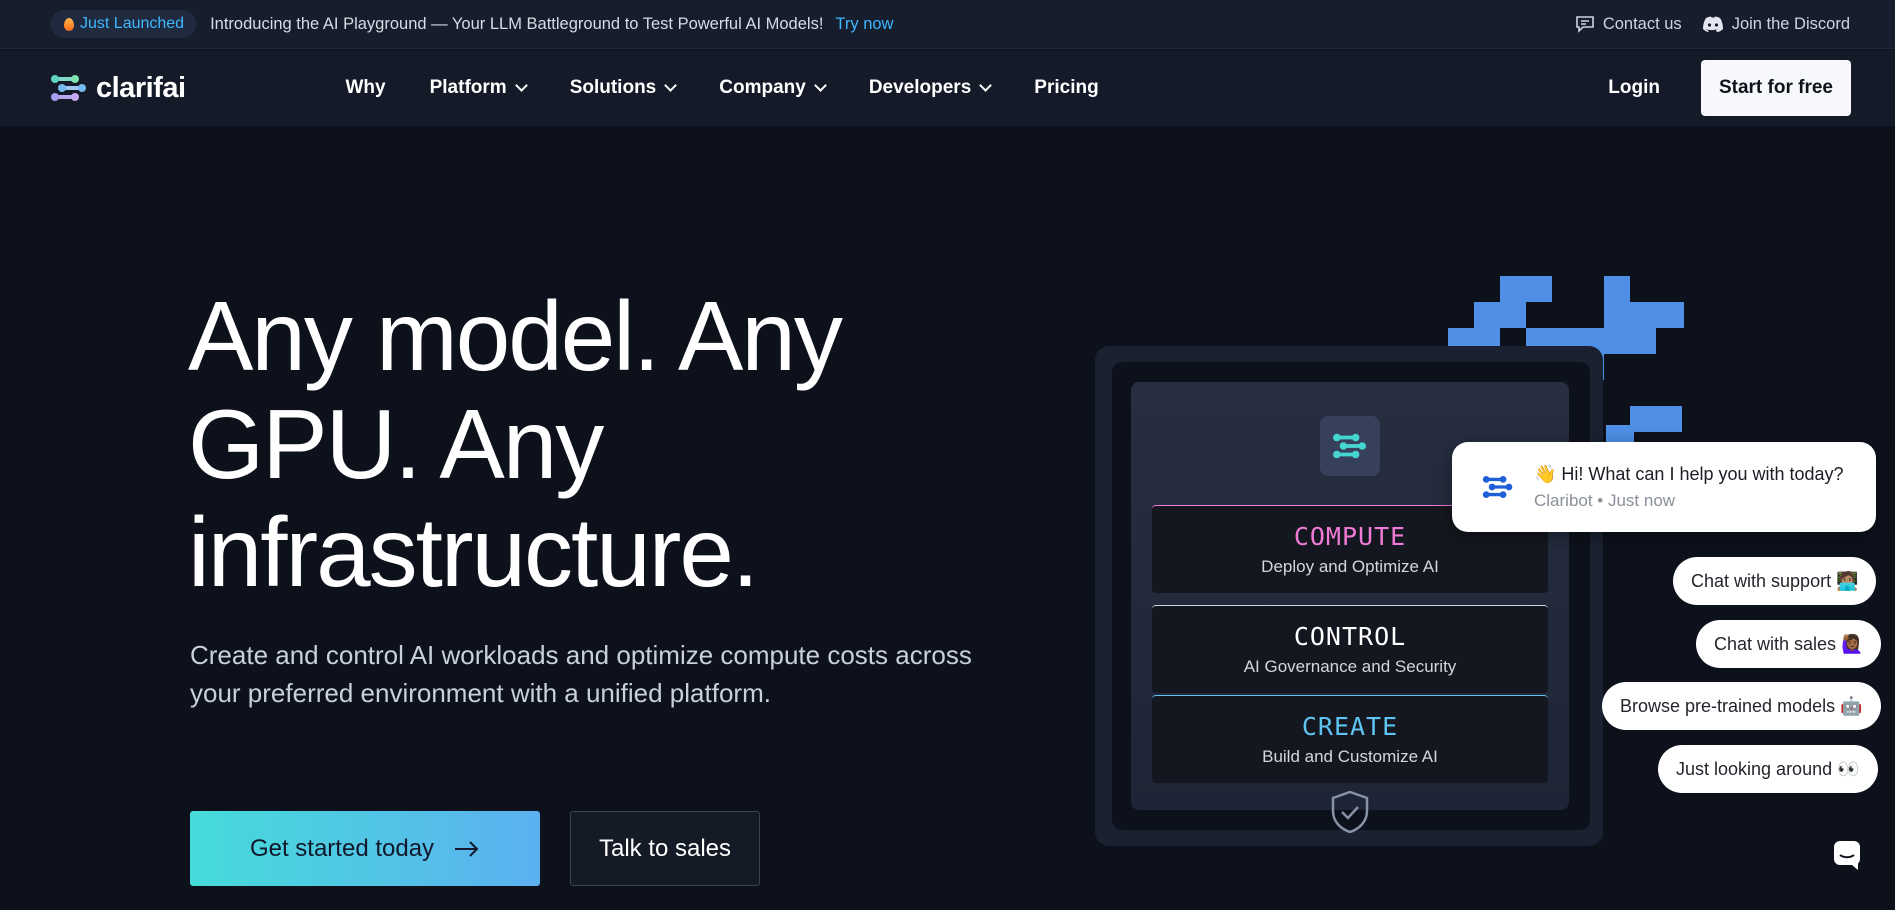  I want to click on chat-launcher-icon, so click(1847, 855).